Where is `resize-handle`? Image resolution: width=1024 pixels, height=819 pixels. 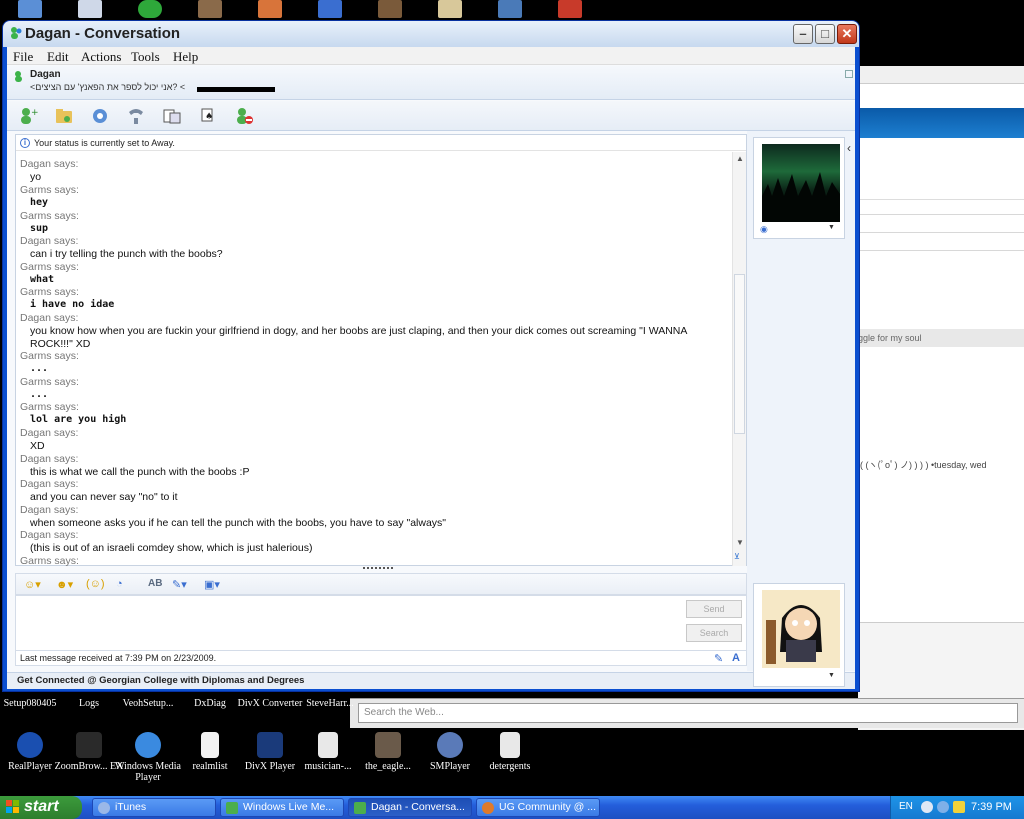 resize-handle is located at coordinates (381, 569).